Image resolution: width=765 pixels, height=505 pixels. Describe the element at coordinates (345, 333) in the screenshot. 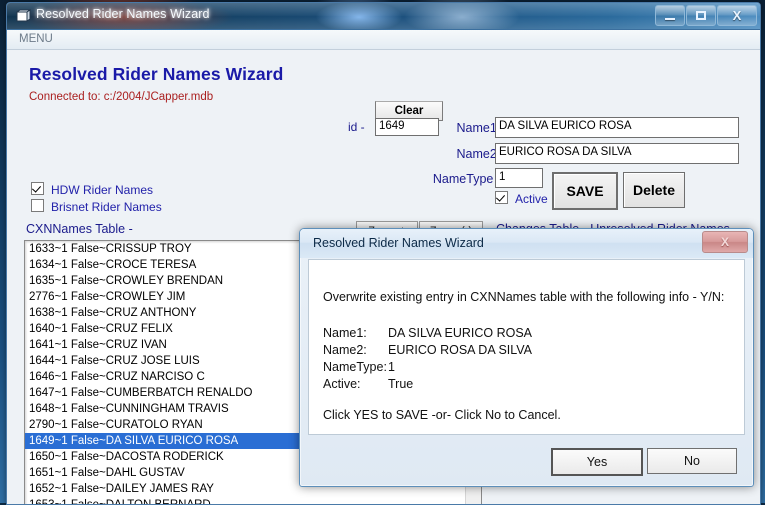

I see `dialog-detail-label-name1: Name1:` at that location.